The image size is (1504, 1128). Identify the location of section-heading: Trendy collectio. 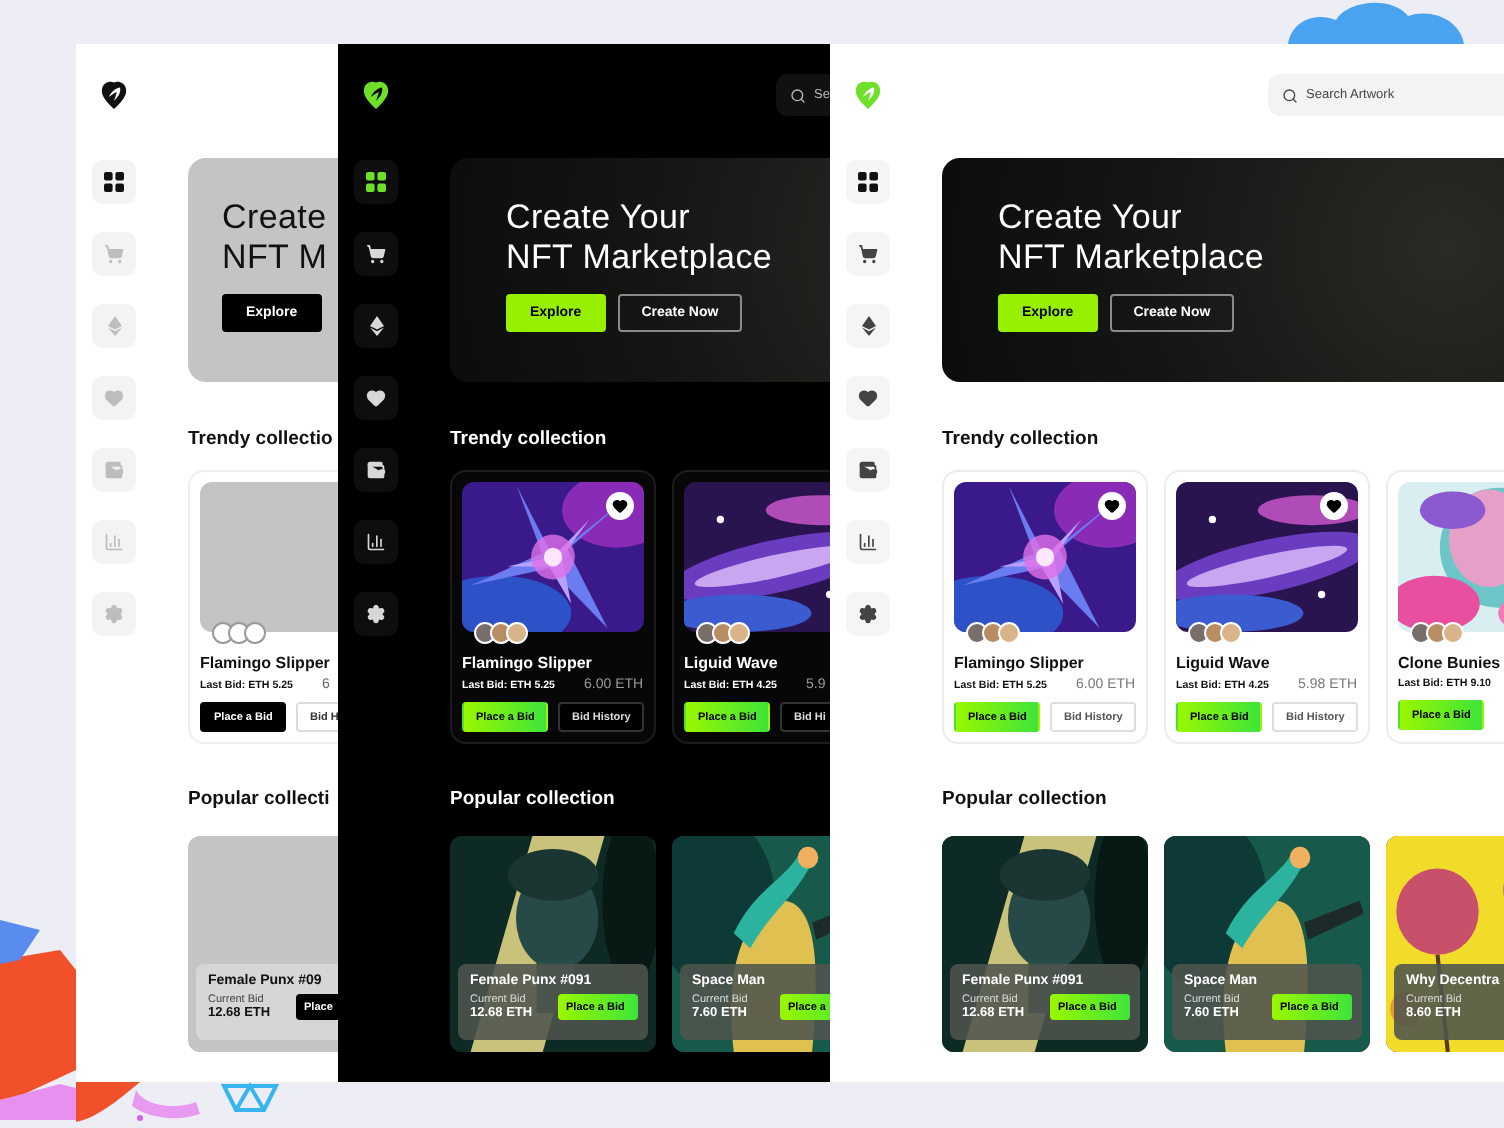
(261, 440).